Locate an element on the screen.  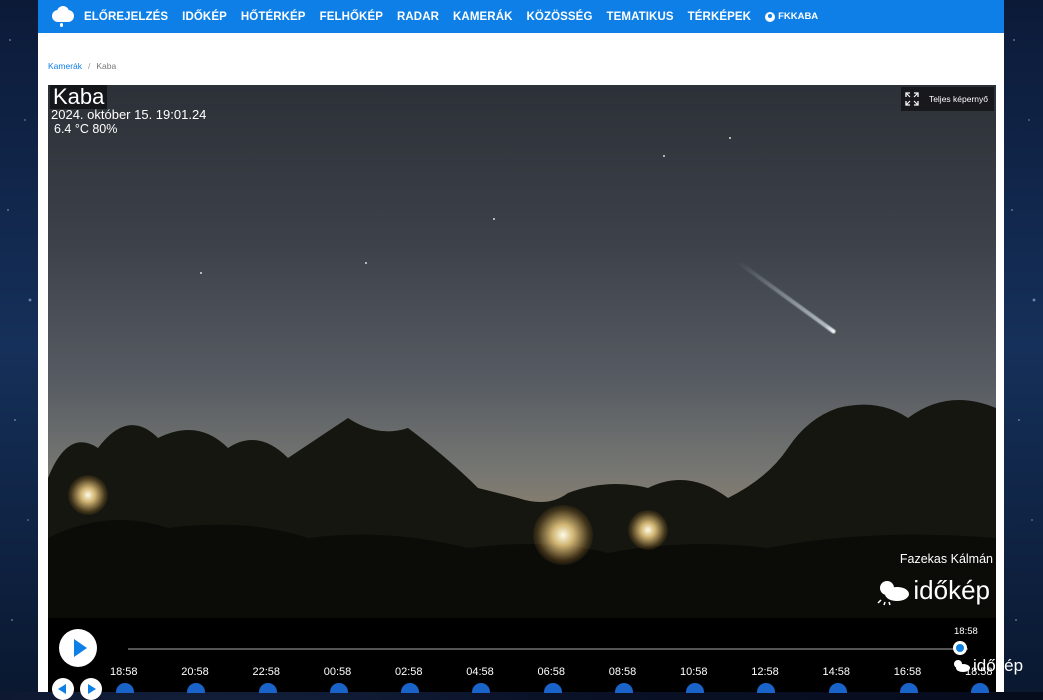
timeline-tick-label: 02:58 is located at coordinates (409, 672).